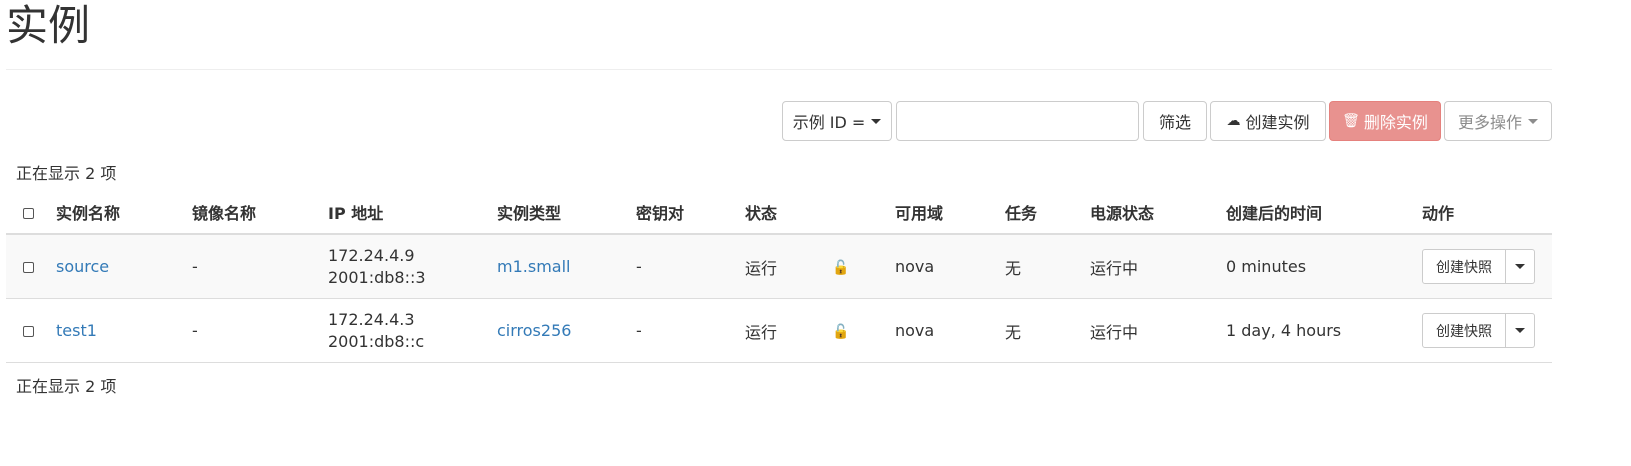  I want to click on filter-button: 筛选, so click(1175, 121).